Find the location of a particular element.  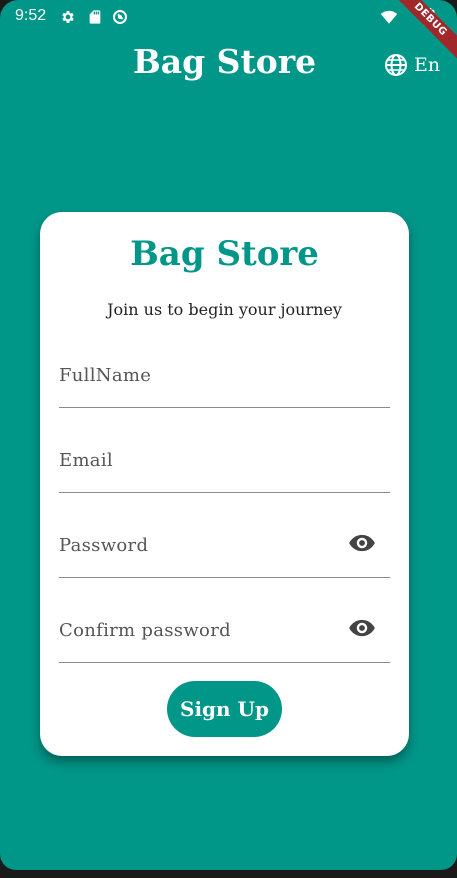

card-title: Bag Store is located at coordinates (224, 254).